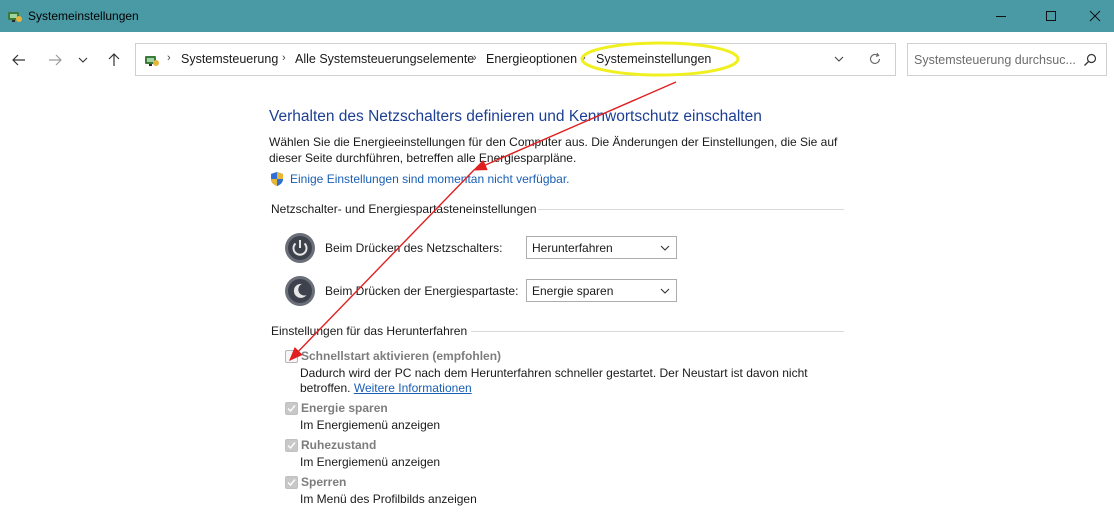 The height and width of the screenshot is (516, 1114). I want to click on sleep-checkbox, so click(291, 408).